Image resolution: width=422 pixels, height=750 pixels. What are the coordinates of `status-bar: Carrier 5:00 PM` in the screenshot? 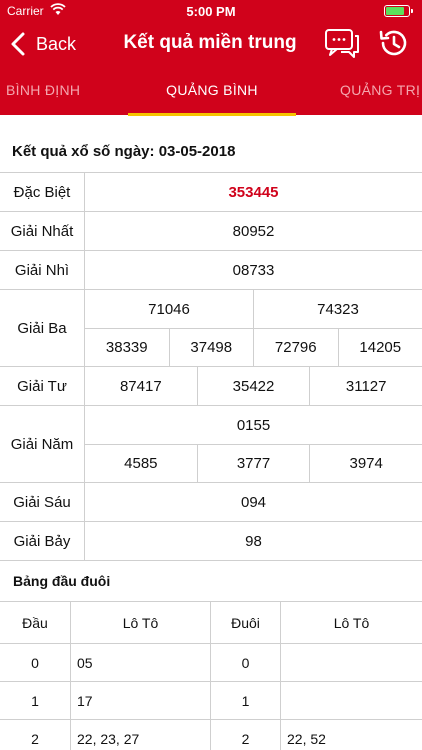 It's located at (211, 11).